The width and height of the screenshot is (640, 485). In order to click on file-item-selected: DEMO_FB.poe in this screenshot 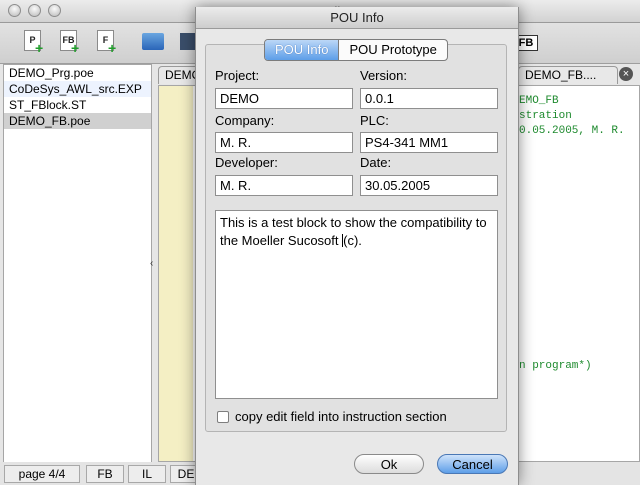, I will do `click(77, 121)`.